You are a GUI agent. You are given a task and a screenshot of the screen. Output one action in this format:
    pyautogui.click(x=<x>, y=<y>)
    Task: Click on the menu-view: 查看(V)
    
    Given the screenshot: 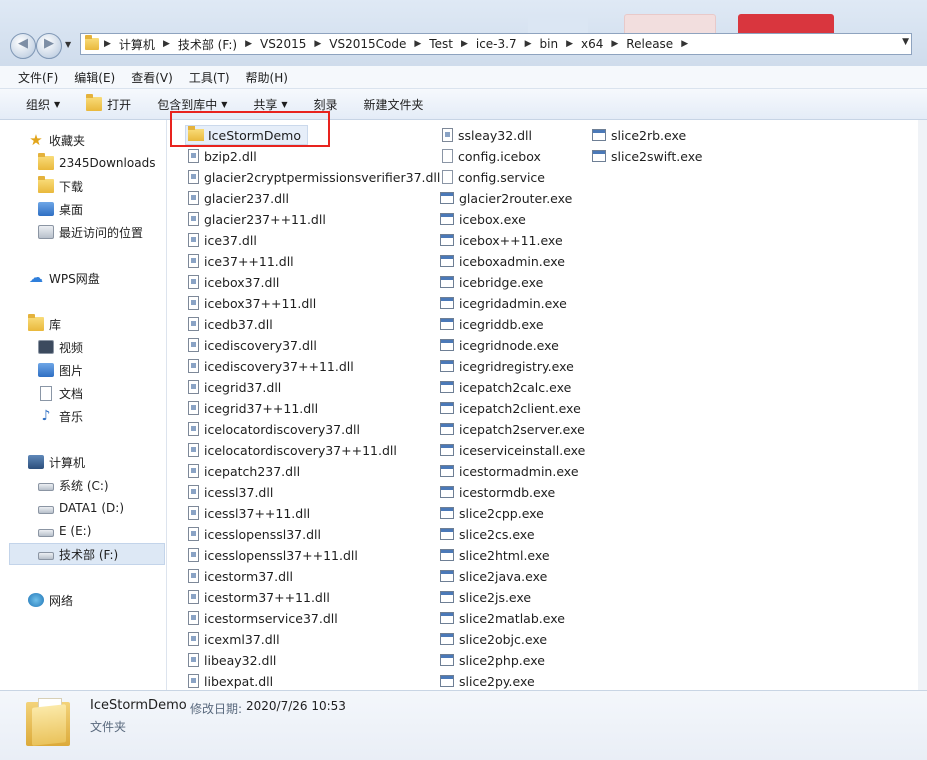 What is the action you would take?
    pyautogui.click(x=152, y=77)
    